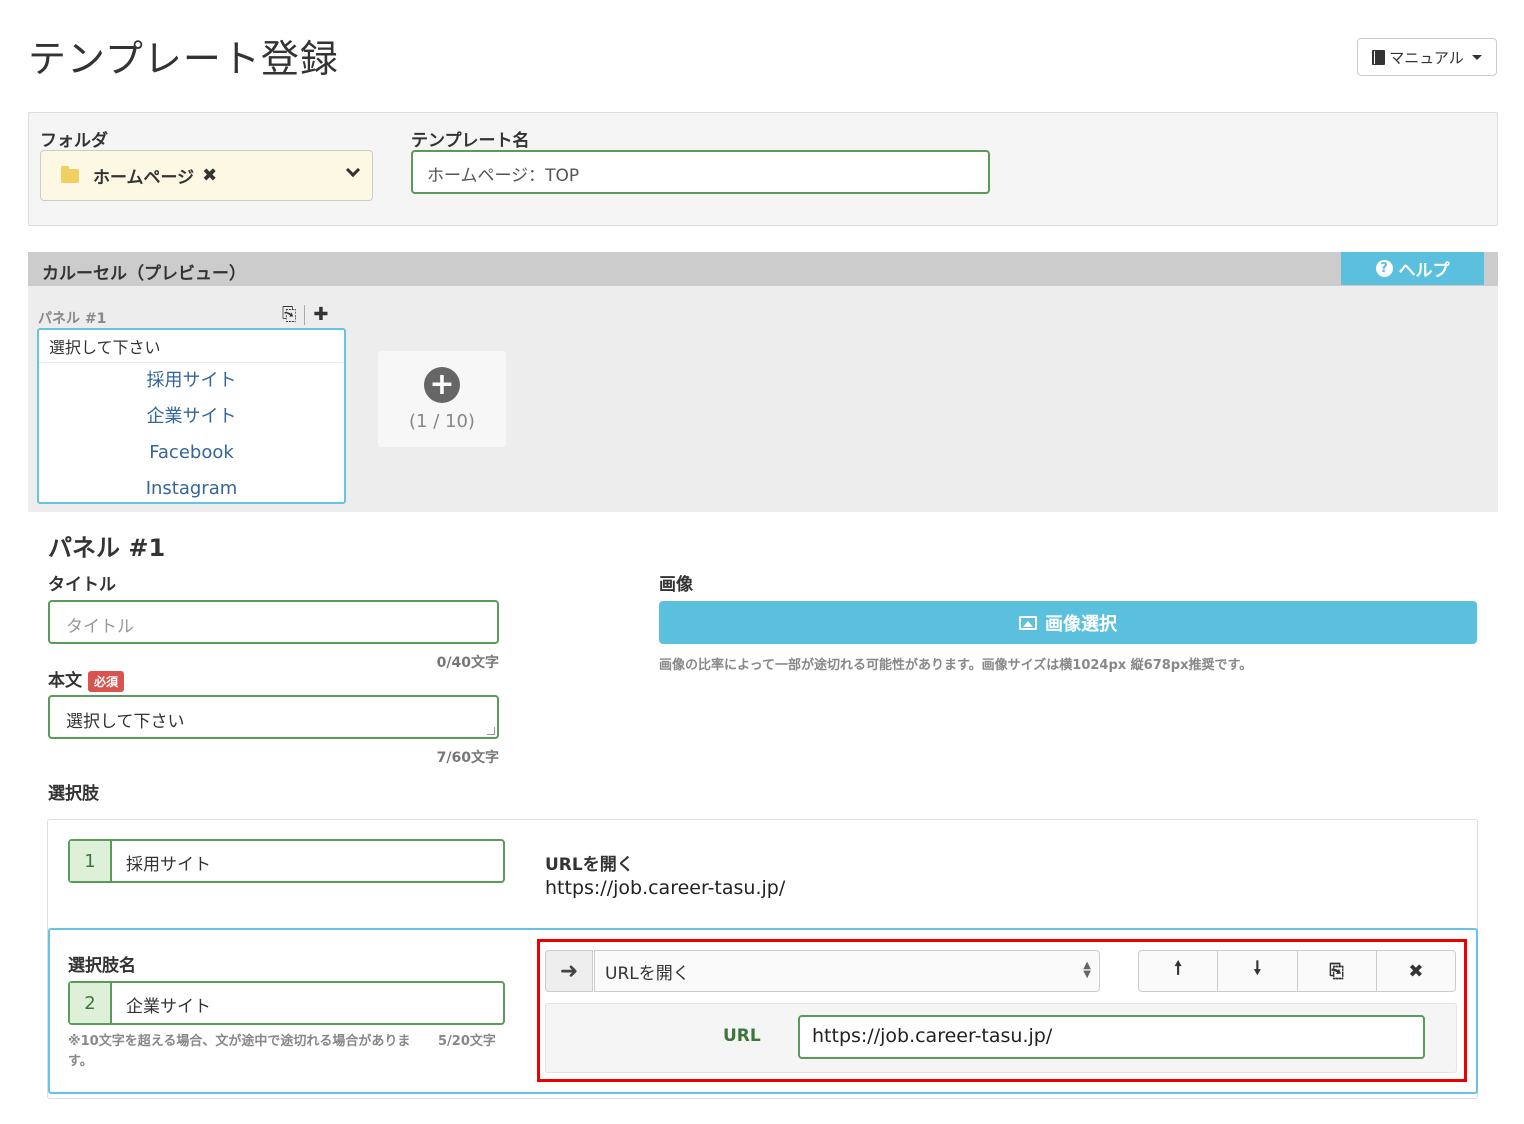  I want to click on title-label: タイトル, so click(82, 585).